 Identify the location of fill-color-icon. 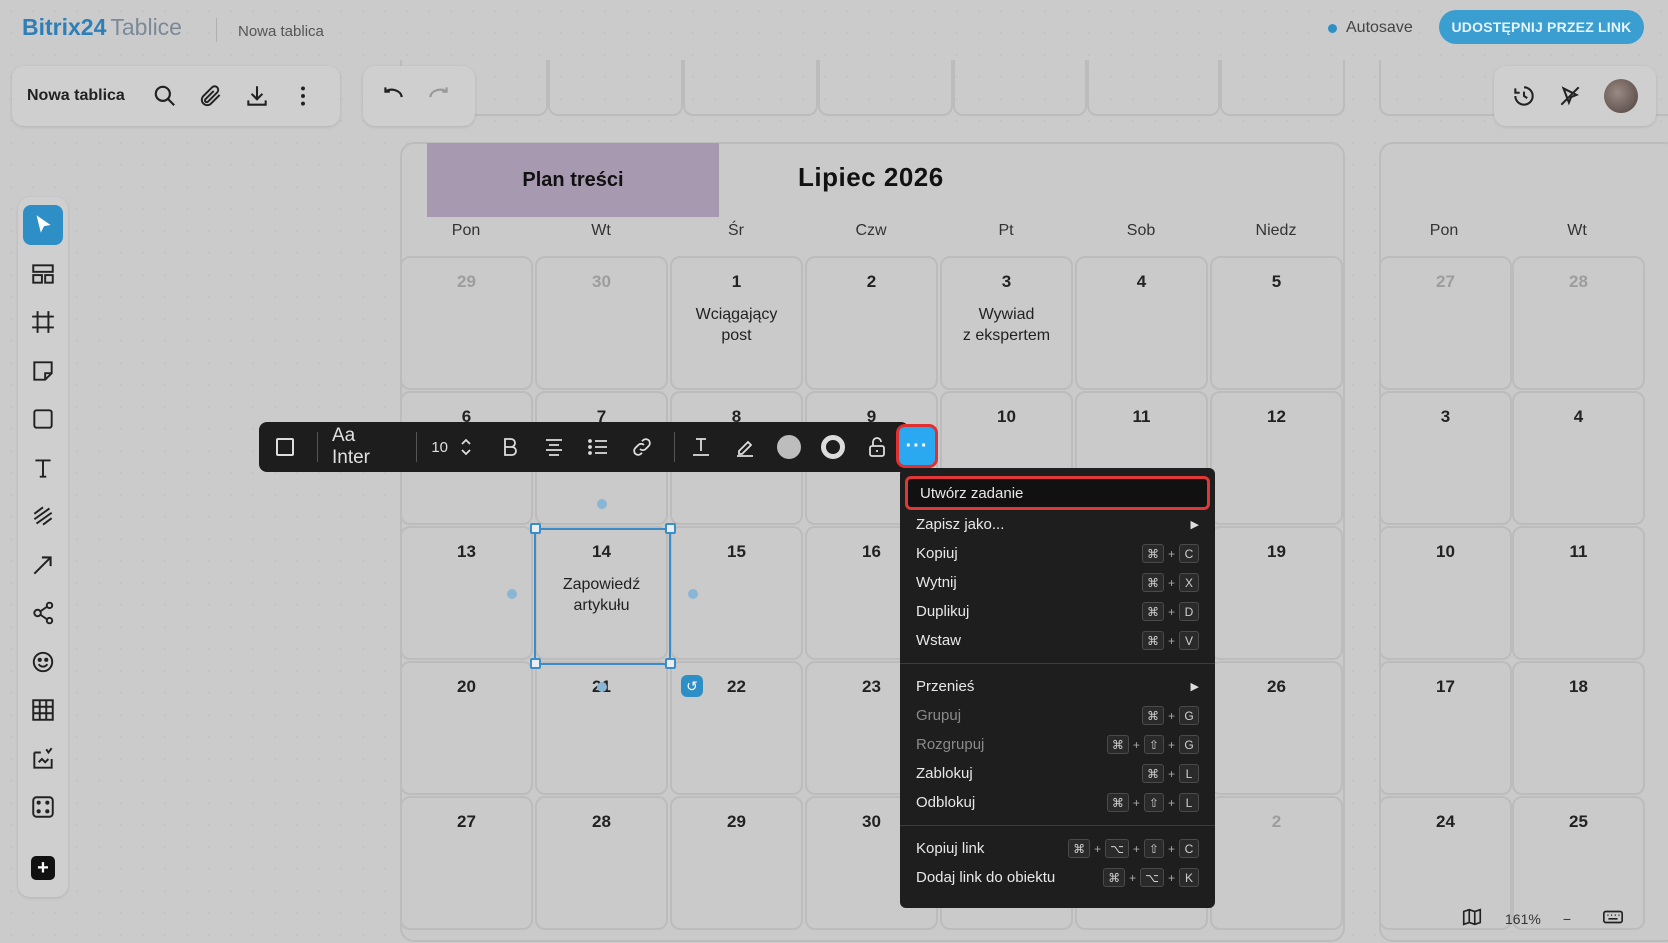
(789, 447).